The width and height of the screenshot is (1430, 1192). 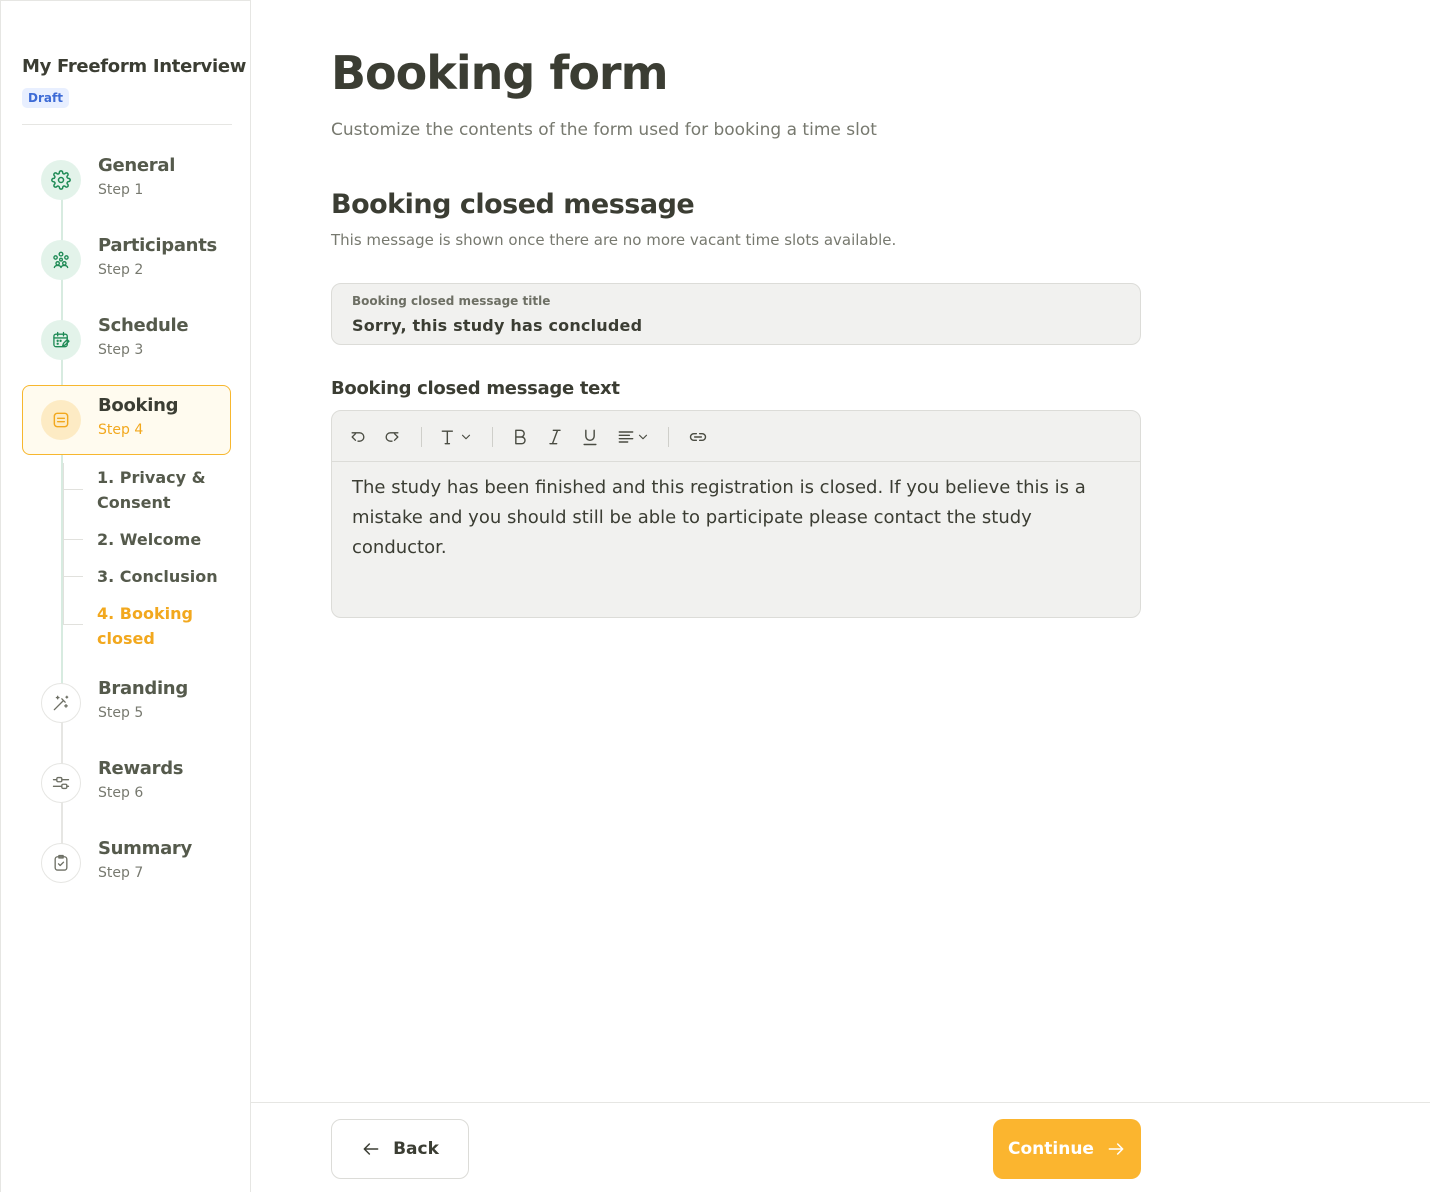 I want to click on substep-booking-closed: 4. Booking closed, so click(x=162, y=626).